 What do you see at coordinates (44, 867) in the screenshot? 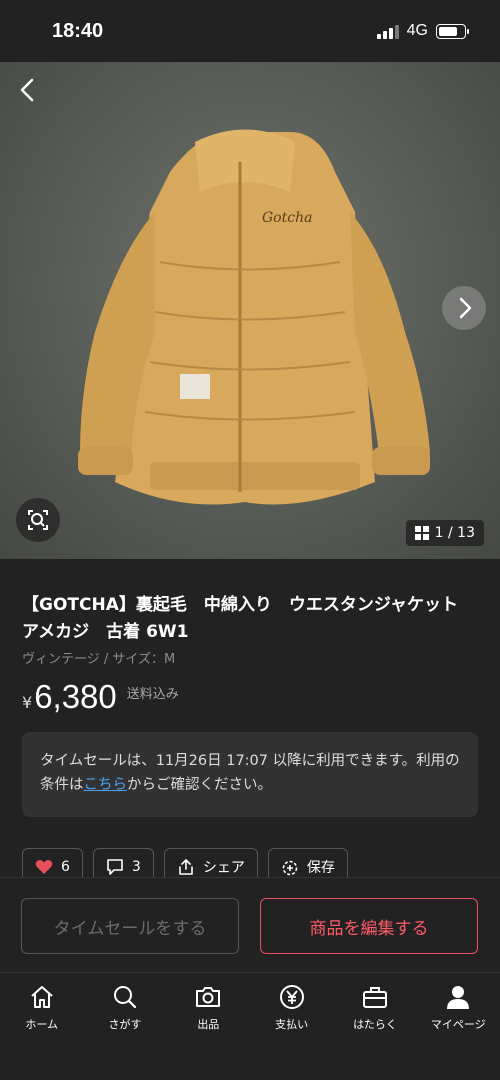
I see `heart-icon` at bounding box center [44, 867].